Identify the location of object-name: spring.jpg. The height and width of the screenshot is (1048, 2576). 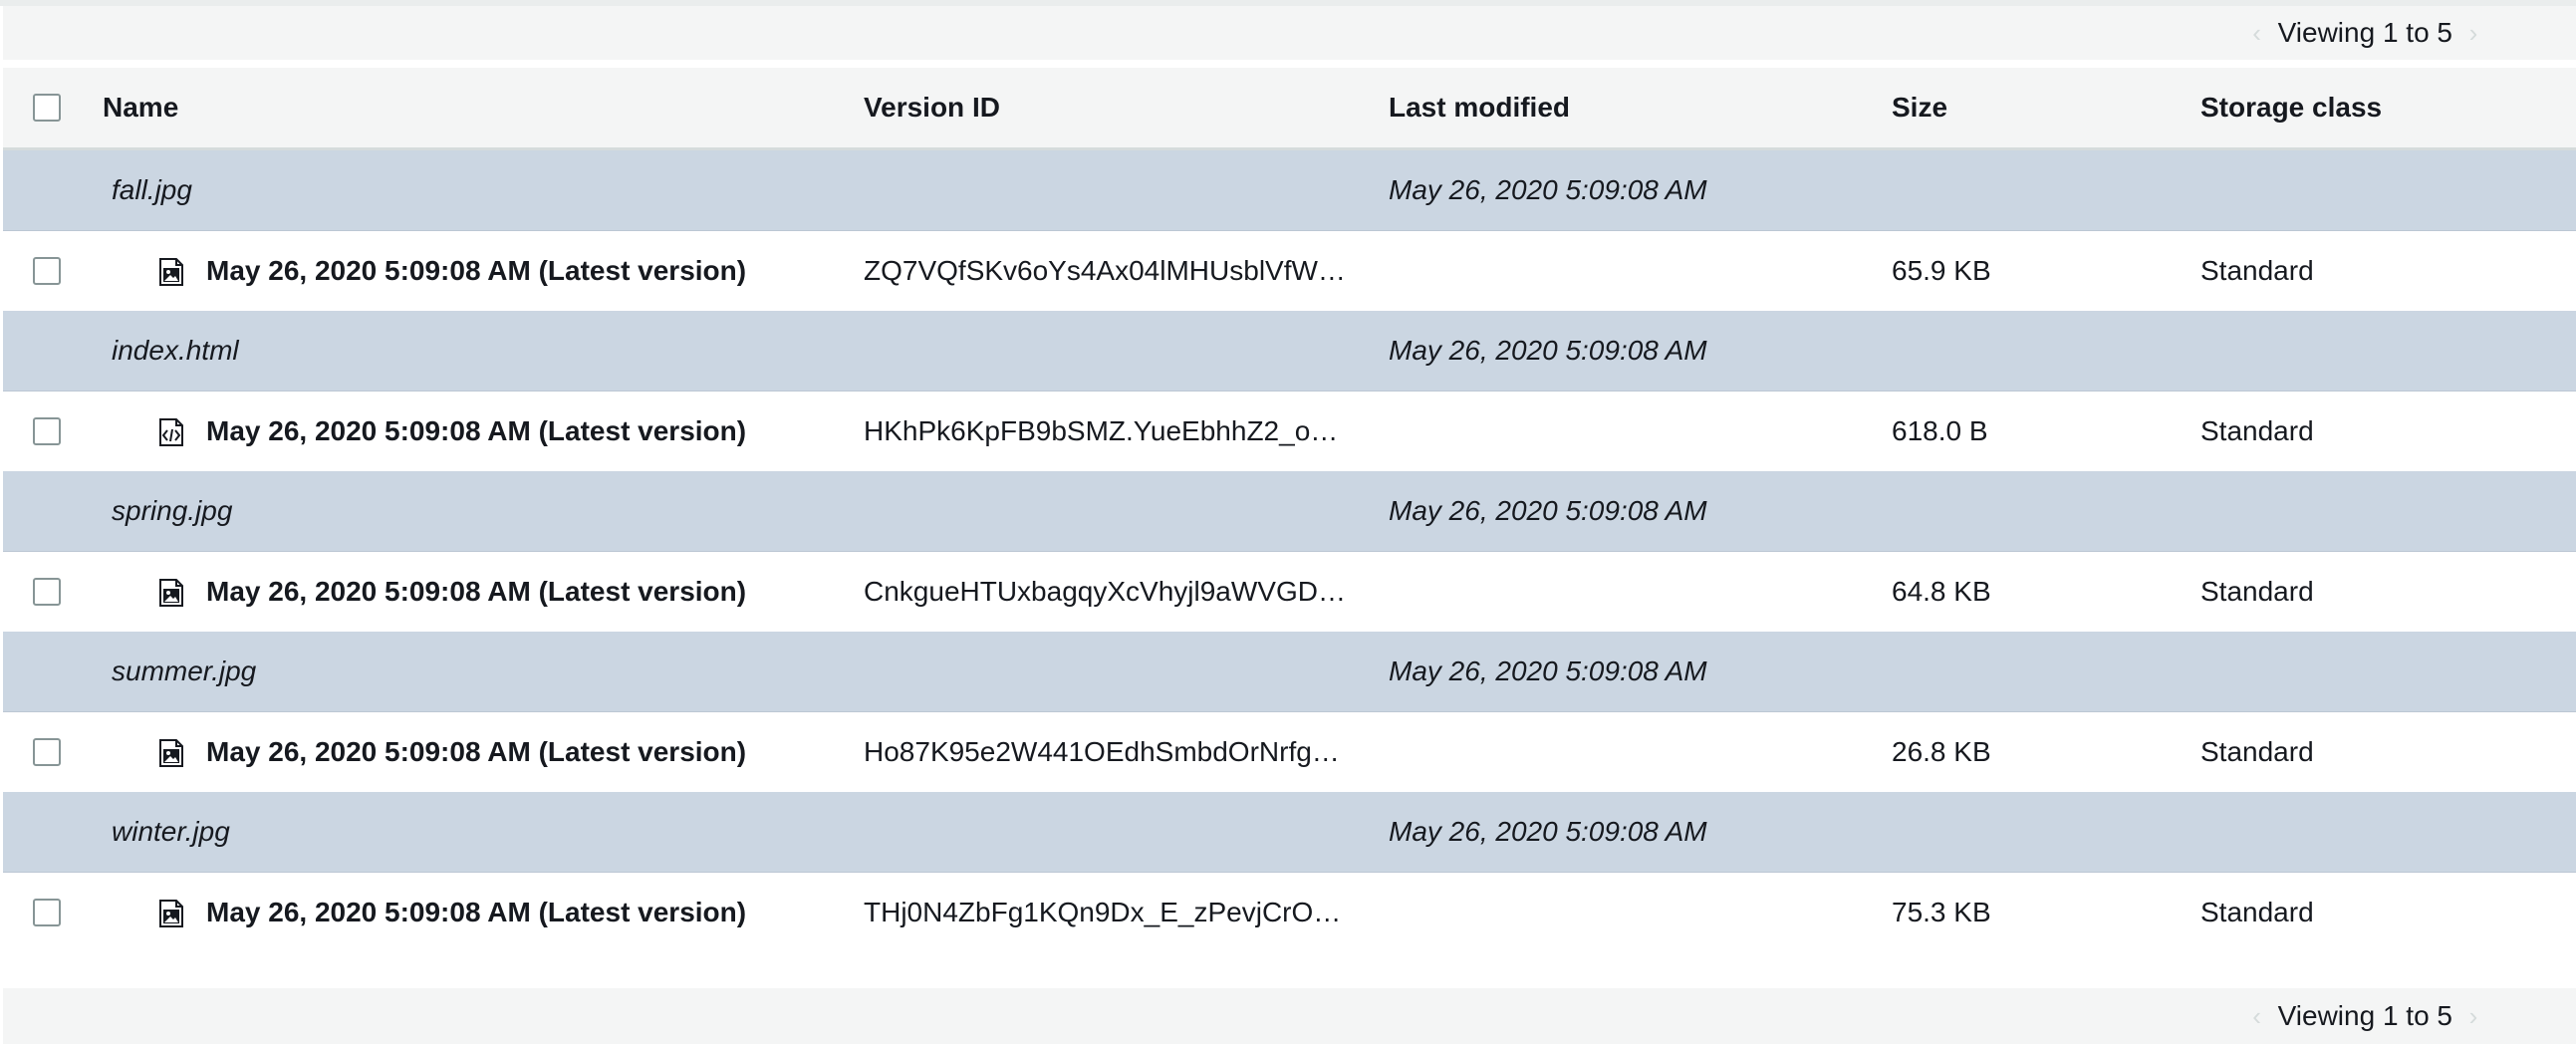
(172, 511).